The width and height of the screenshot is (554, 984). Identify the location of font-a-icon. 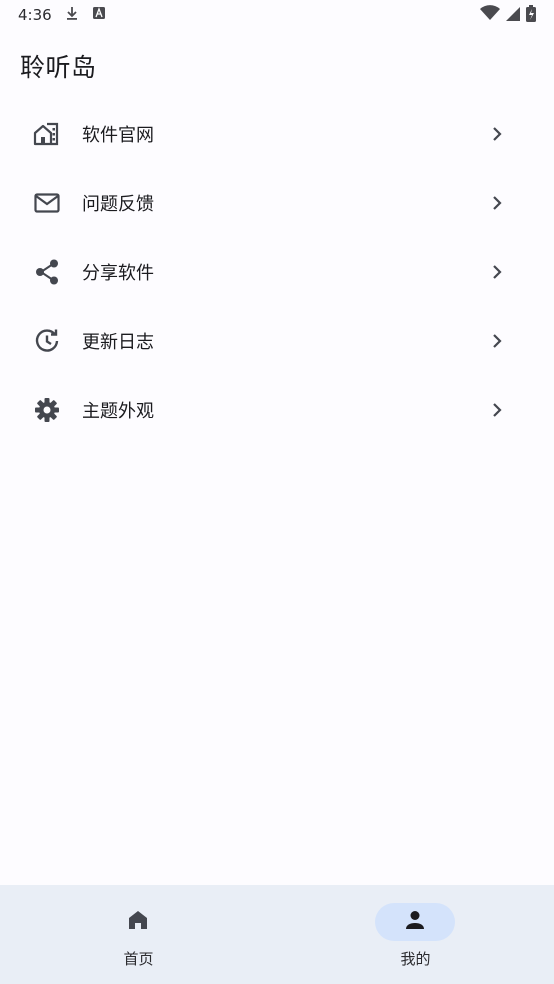
(99, 15).